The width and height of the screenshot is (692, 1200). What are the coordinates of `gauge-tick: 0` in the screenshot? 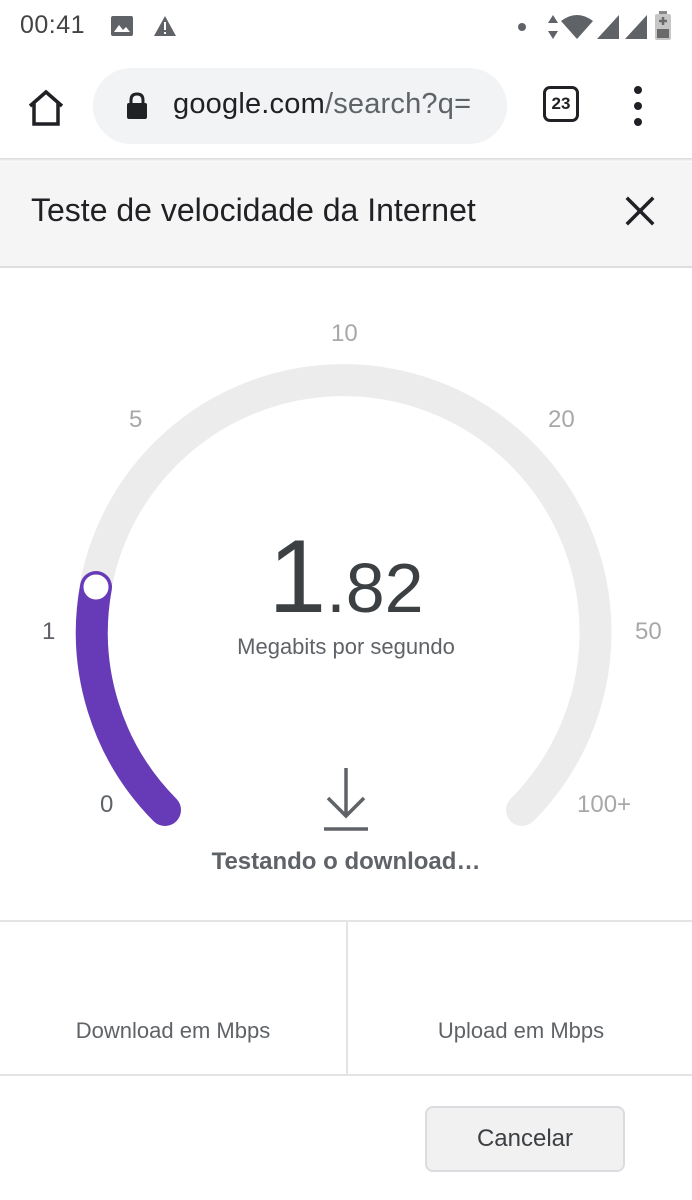 It's located at (107, 804).